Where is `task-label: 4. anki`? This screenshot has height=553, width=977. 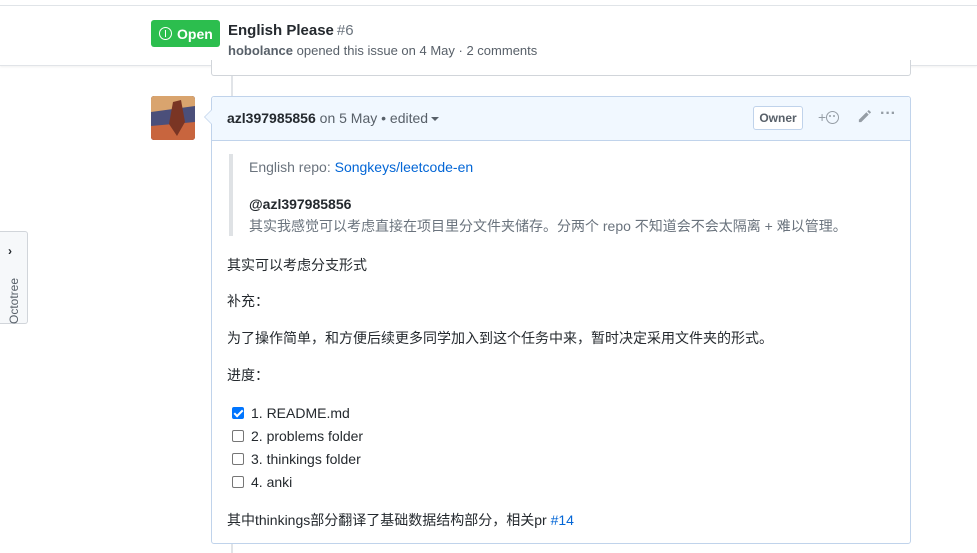
task-label: 4. anki is located at coordinates (272, 481).